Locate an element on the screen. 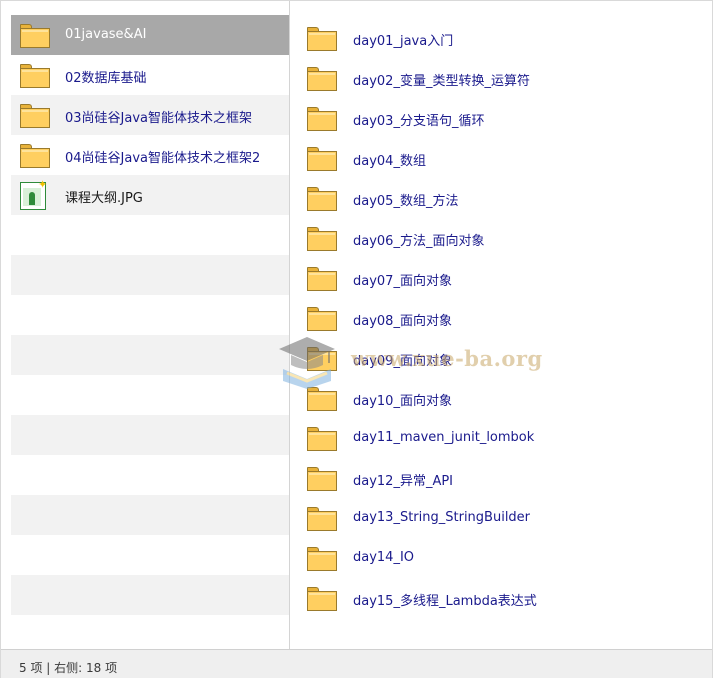 Image resolution: width=713 pixels, height=678 pixels. right-list-item: day09_面向对象 is located at coordinates (503, 357).